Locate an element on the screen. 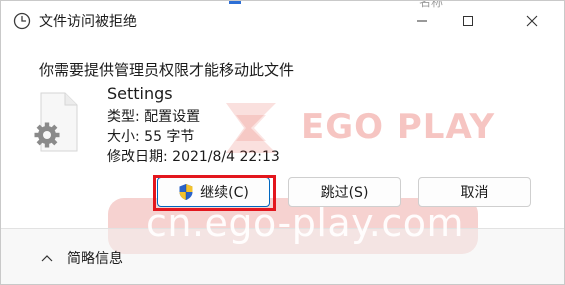 This screenshot has height=285, width=565. title-bar: 名称 文件访问被拒绝 is located at coordinates (282, 21).